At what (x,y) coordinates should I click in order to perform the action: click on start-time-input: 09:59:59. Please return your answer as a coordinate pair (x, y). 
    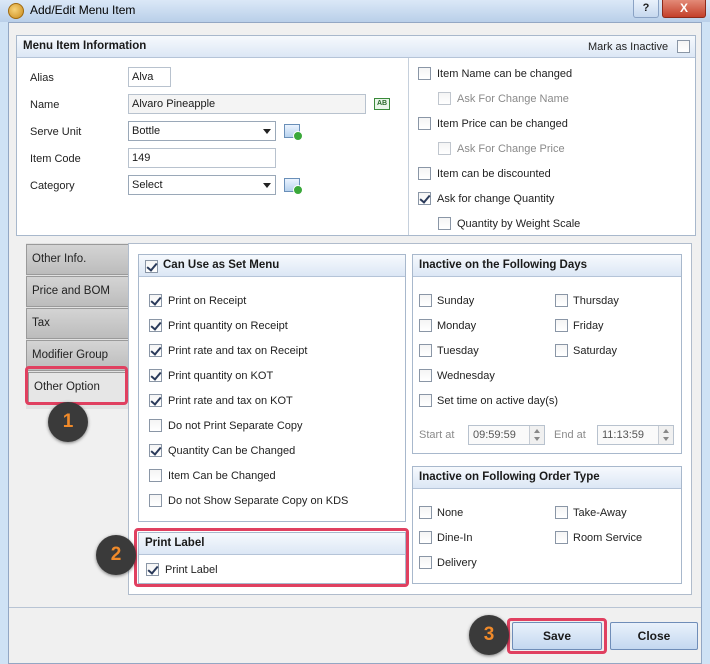
    Looking at the image, I should click on (506, 435).